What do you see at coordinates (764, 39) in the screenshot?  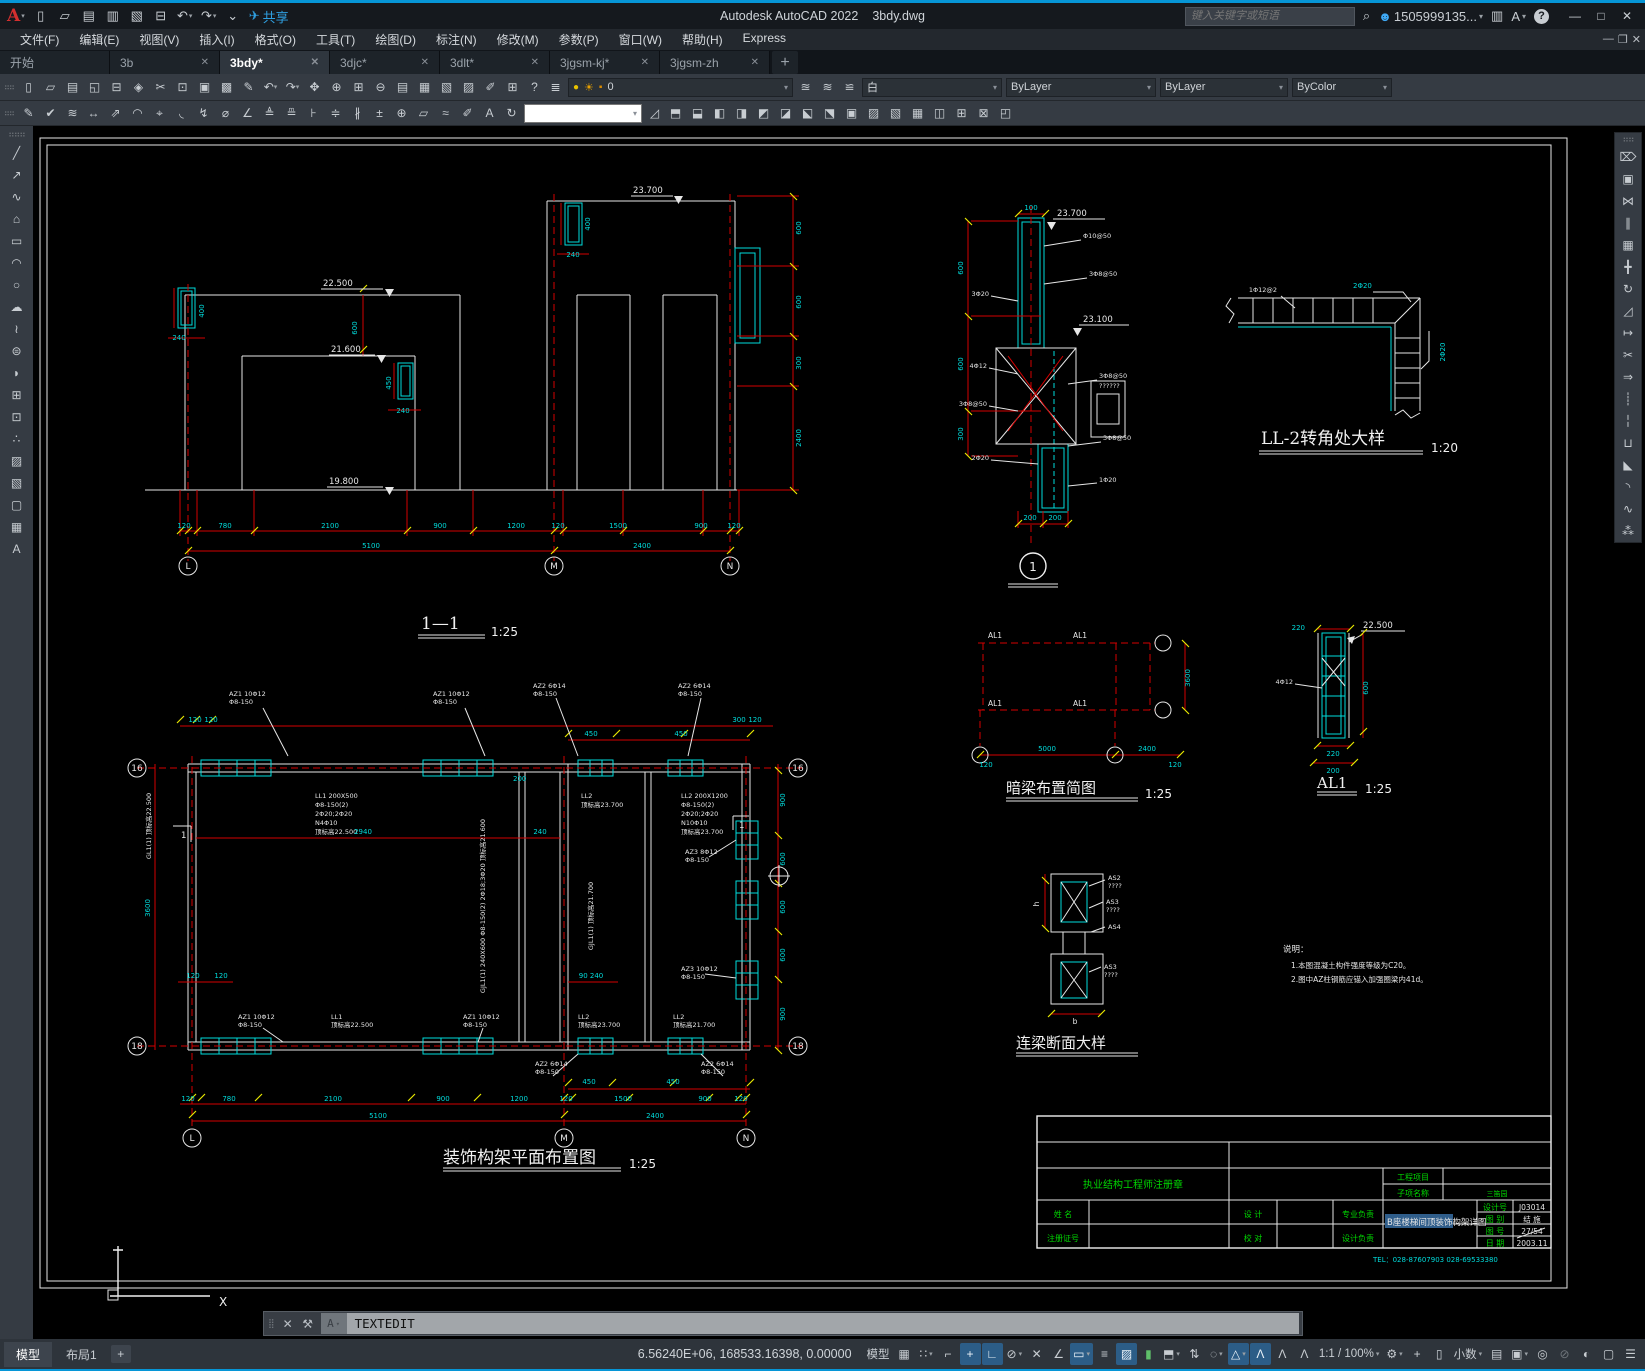 I see `menu-express: Express` at bounding box center [764, 39].